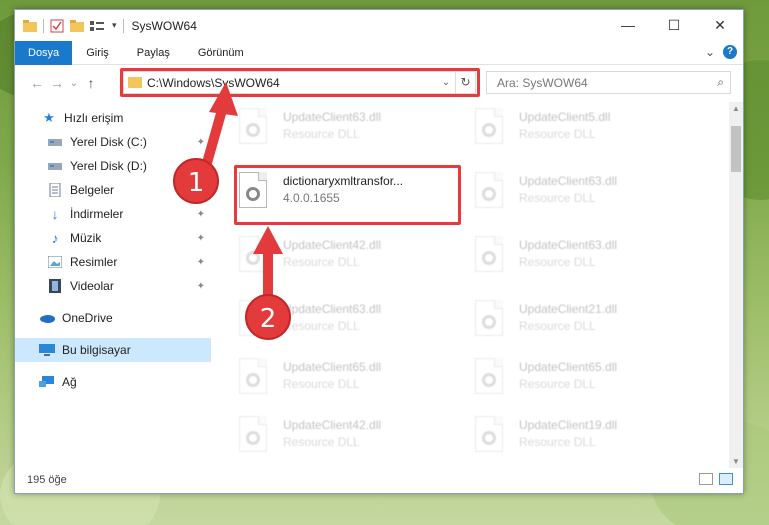 Image resolution: width=769 pixels, height=525 pixels. Describe the element at coordinates (47, 350) in the screenshot. I see `computer-icon` at that location.